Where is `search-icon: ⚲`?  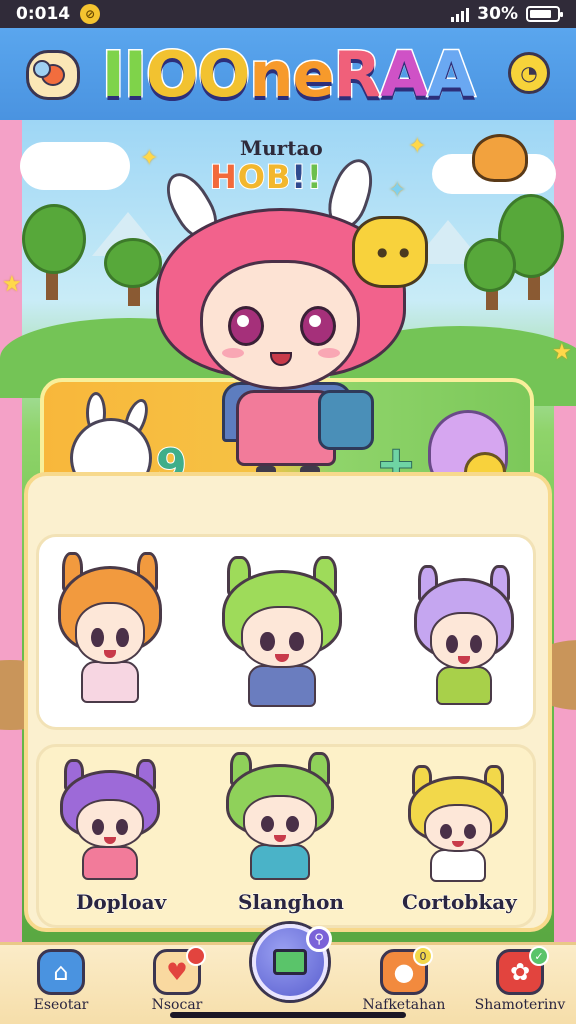 search-icon: ⚲ is located at coordinates (319, 939).